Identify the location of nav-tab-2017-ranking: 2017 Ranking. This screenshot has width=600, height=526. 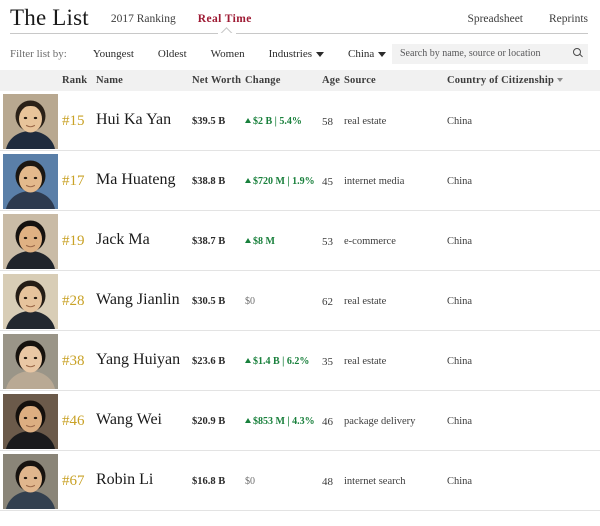
(143, 19).